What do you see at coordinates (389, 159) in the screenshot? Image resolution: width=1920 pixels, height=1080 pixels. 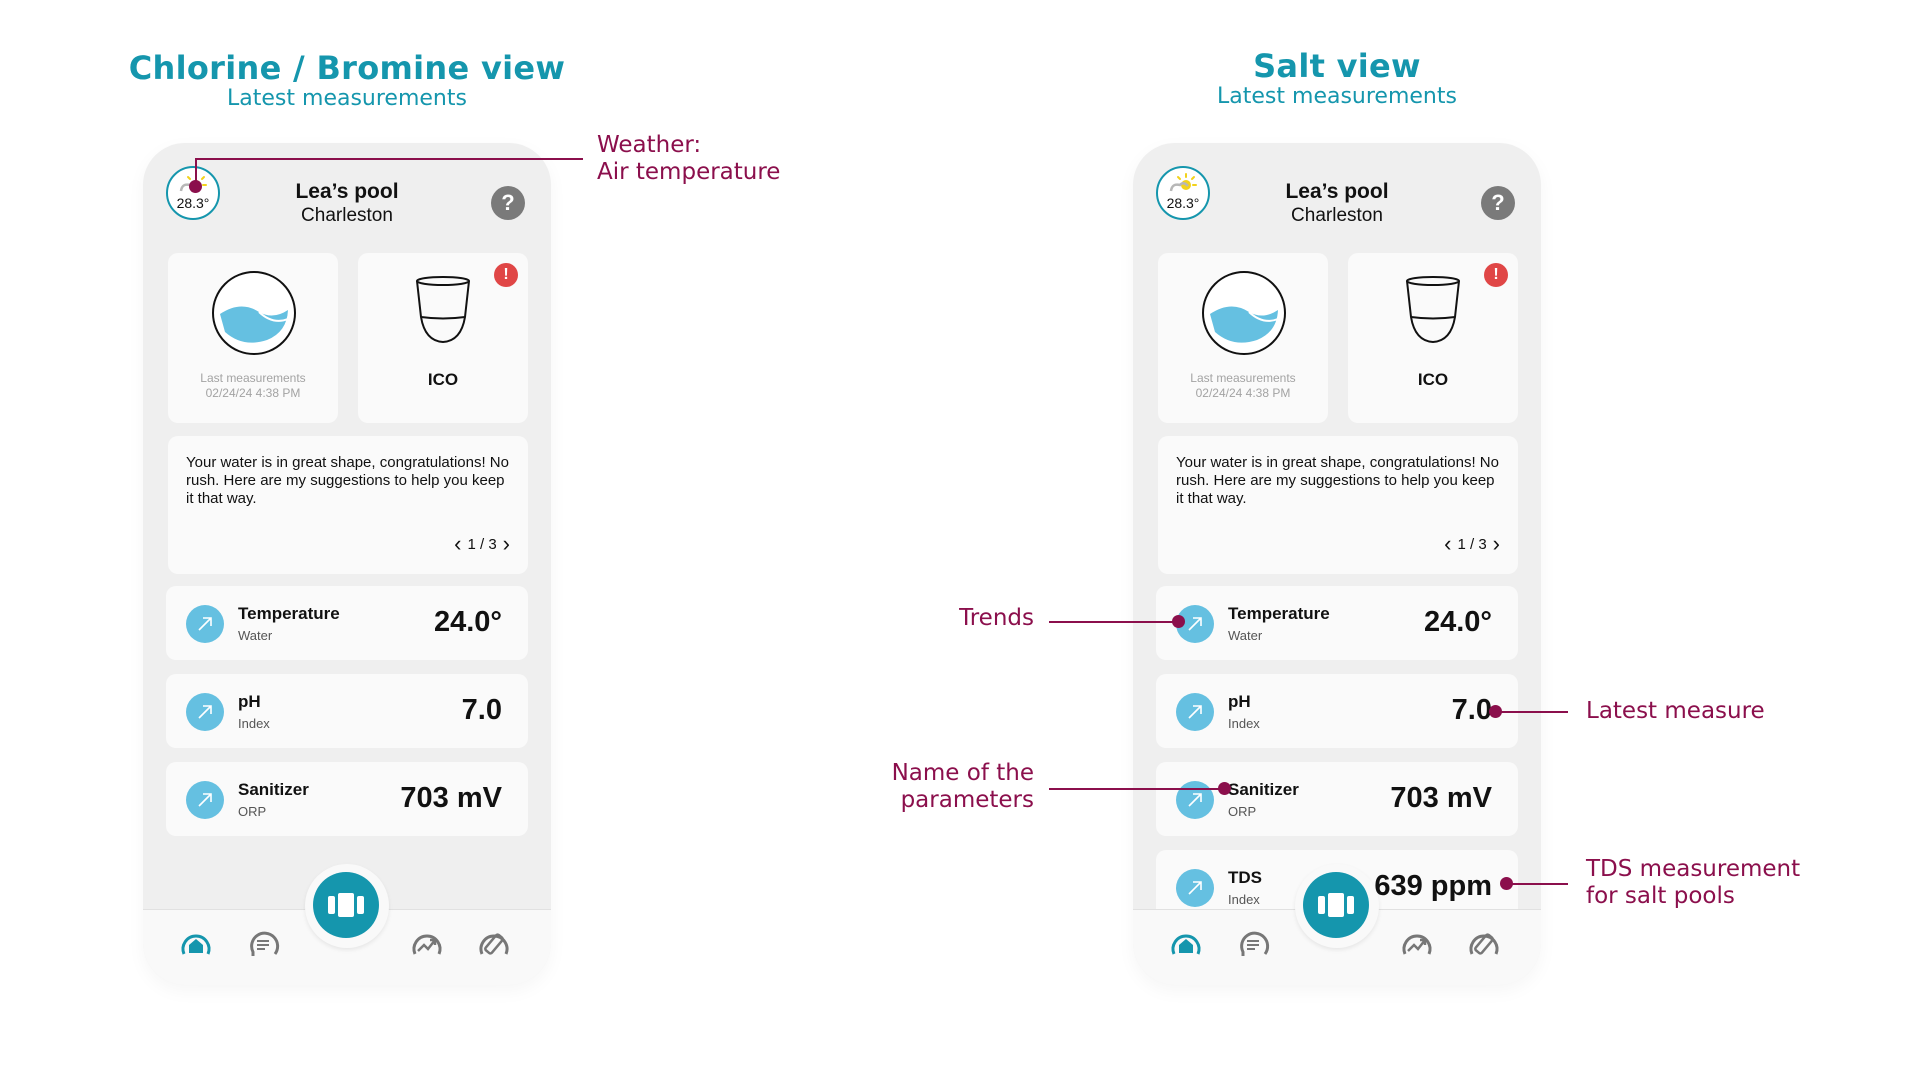 I see `weather-annotation-connector` at bounding box center [389, 159].